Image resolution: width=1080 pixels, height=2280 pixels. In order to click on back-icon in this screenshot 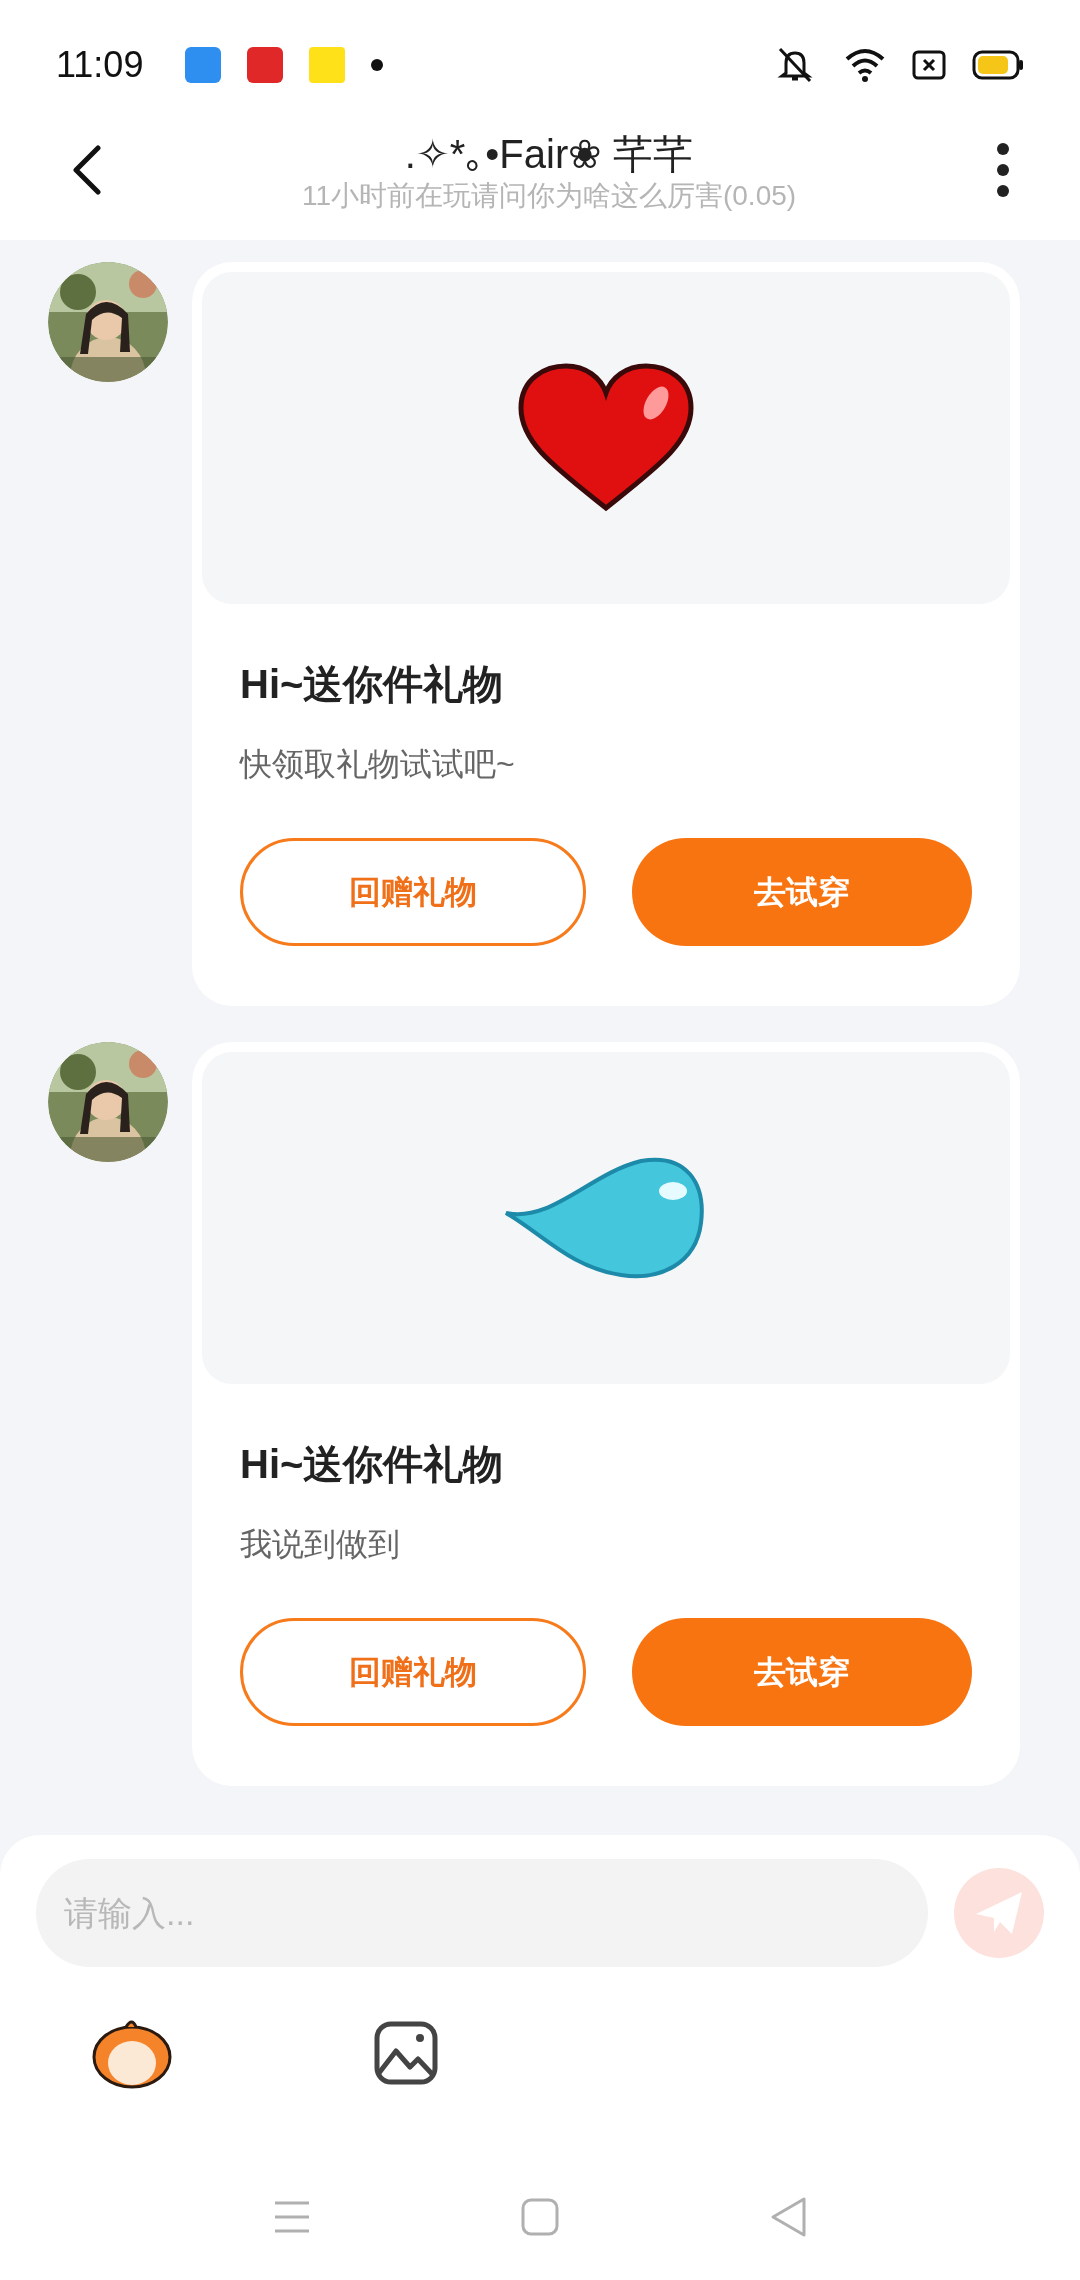, I will do `click(86, 170)`.